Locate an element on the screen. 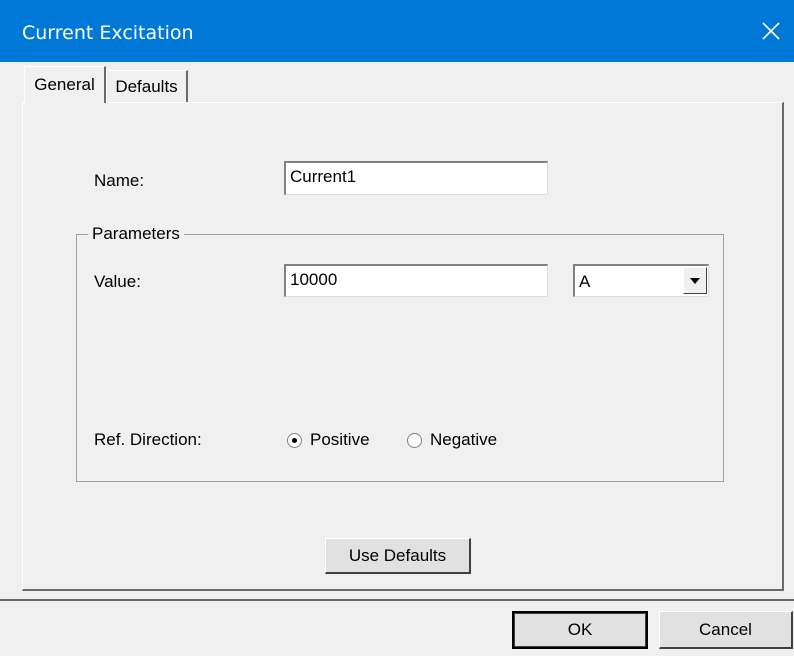  tab-general: General is located at coordinates (65, 84).